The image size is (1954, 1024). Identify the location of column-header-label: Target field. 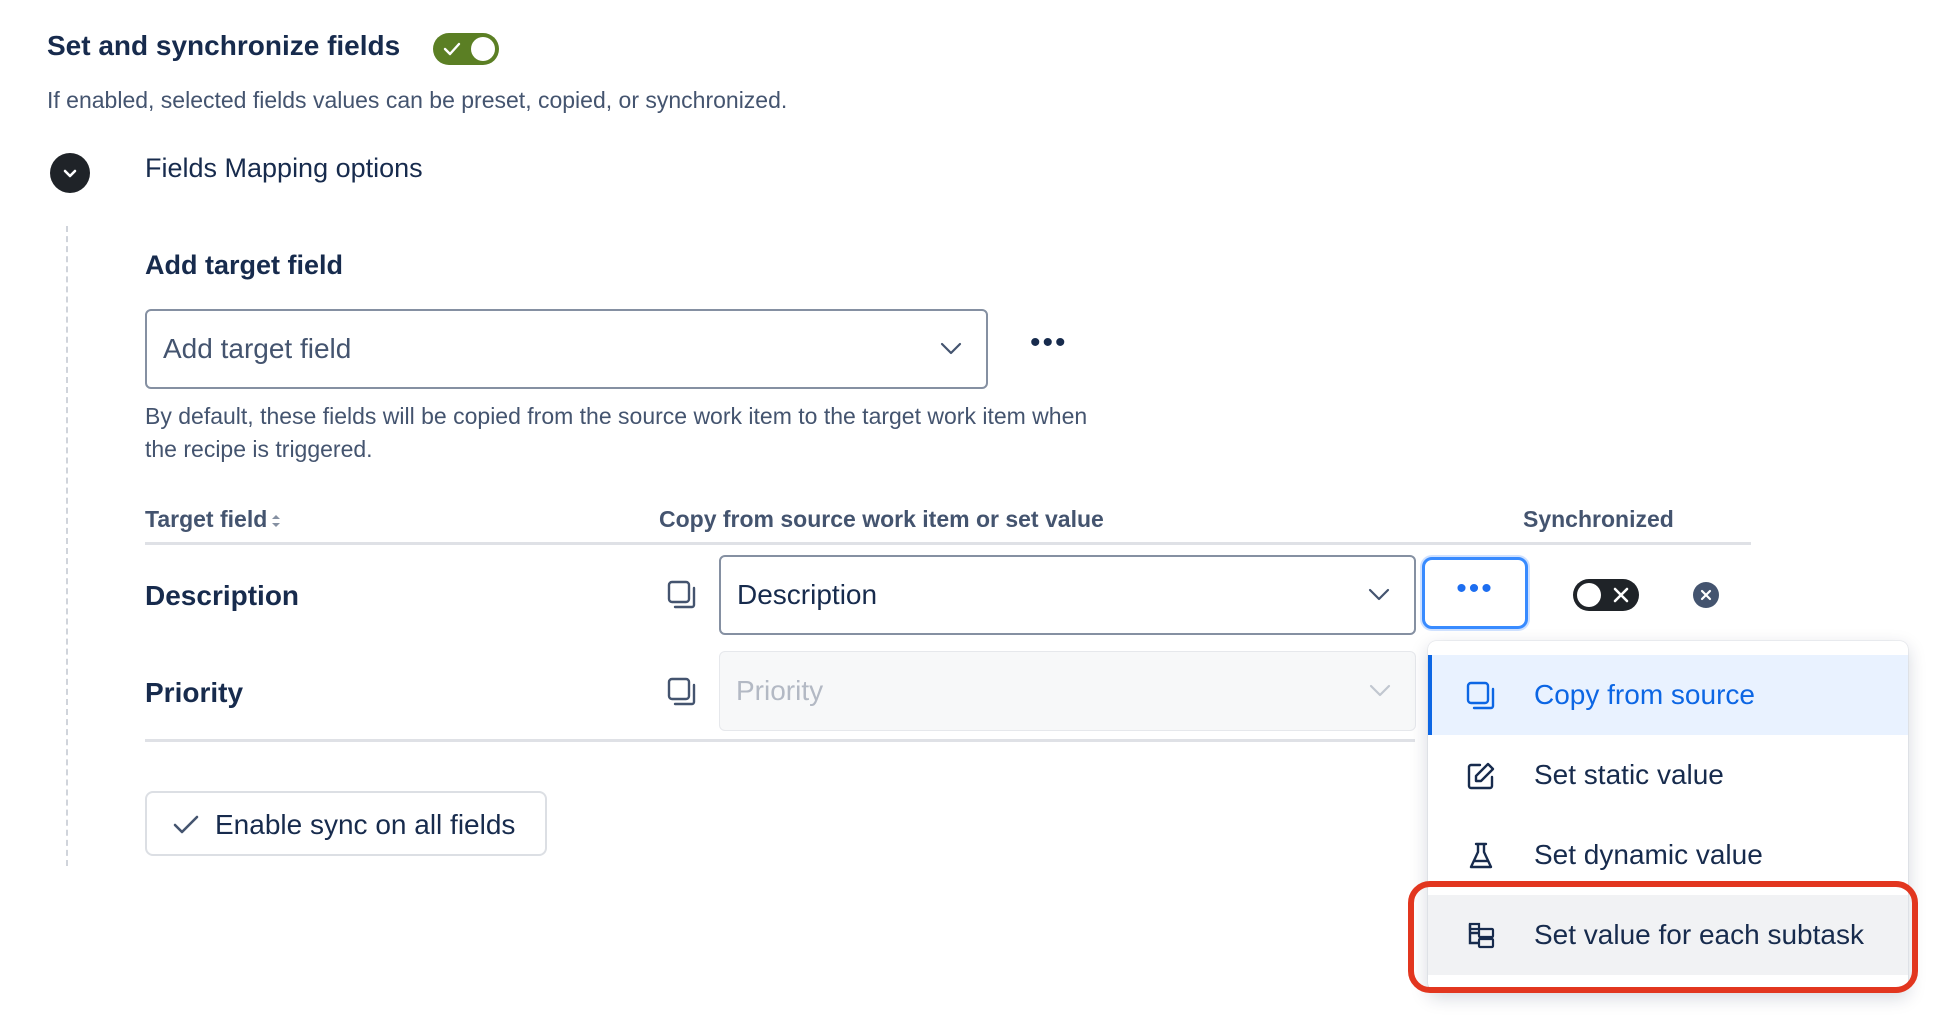
(206, 519).